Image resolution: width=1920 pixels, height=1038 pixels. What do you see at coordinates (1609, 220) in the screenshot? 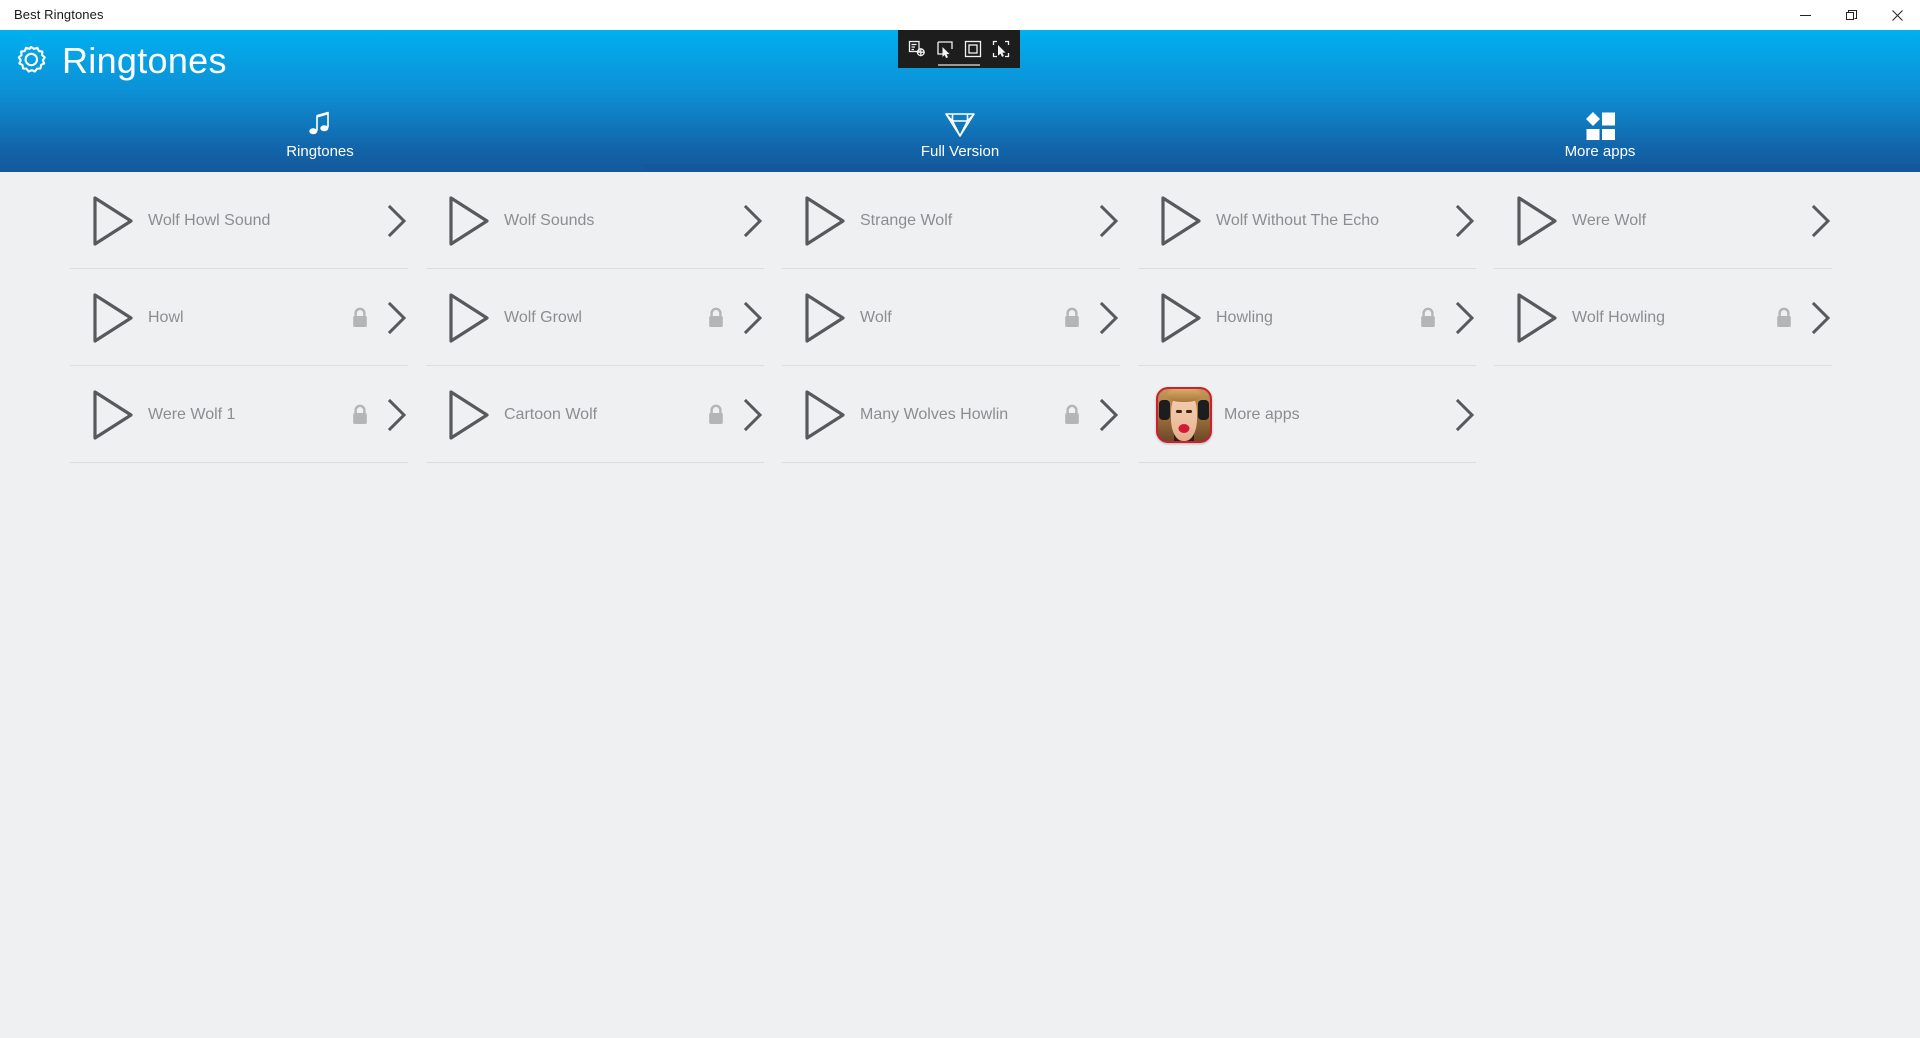
I see `list-item-label: Were Wolf` at bounding box center [1609, 220].